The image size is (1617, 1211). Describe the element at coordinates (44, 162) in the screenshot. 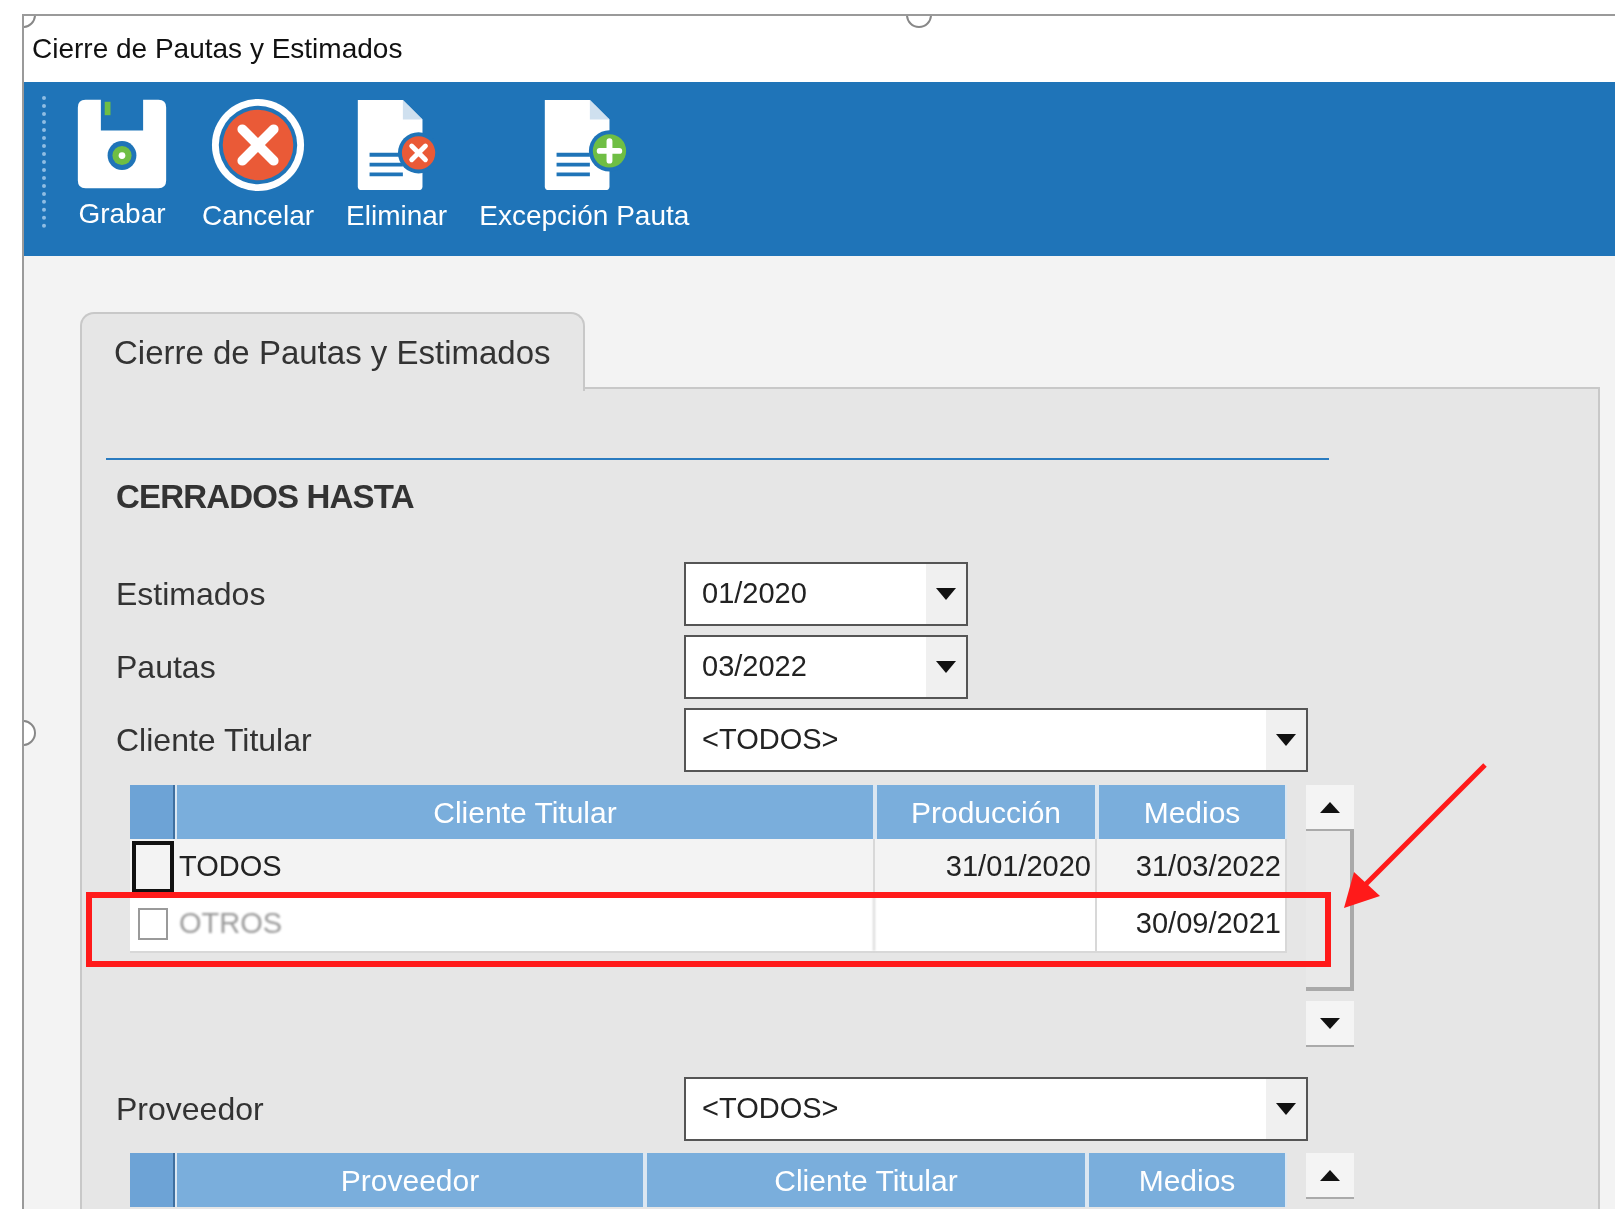

I see `toolbar-grip` at that location.